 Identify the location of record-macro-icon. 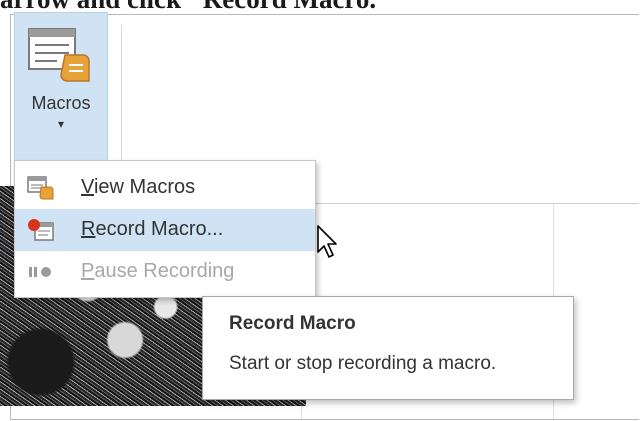
(41, 230).